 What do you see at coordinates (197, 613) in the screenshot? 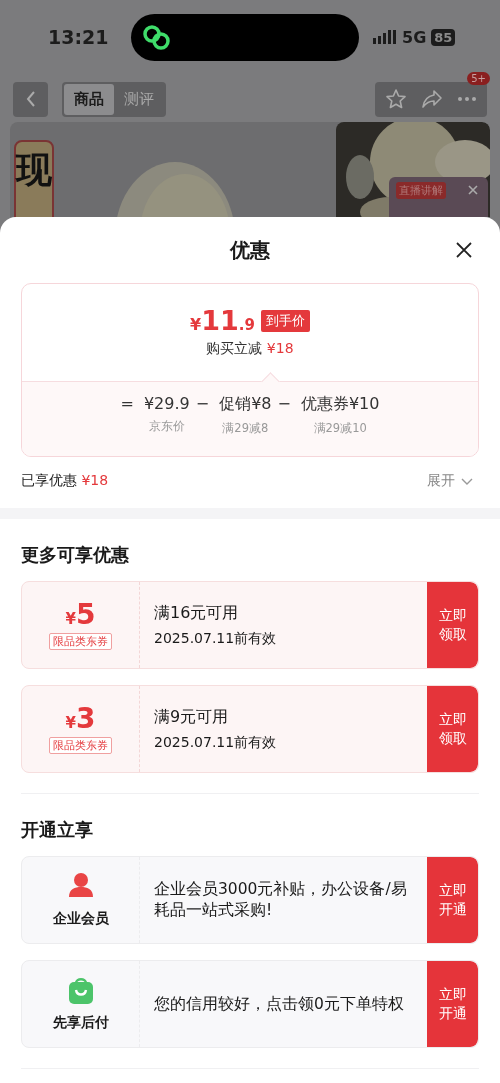
I see `coupon-condition: 满16元可用` at bounding box center [197, 613].